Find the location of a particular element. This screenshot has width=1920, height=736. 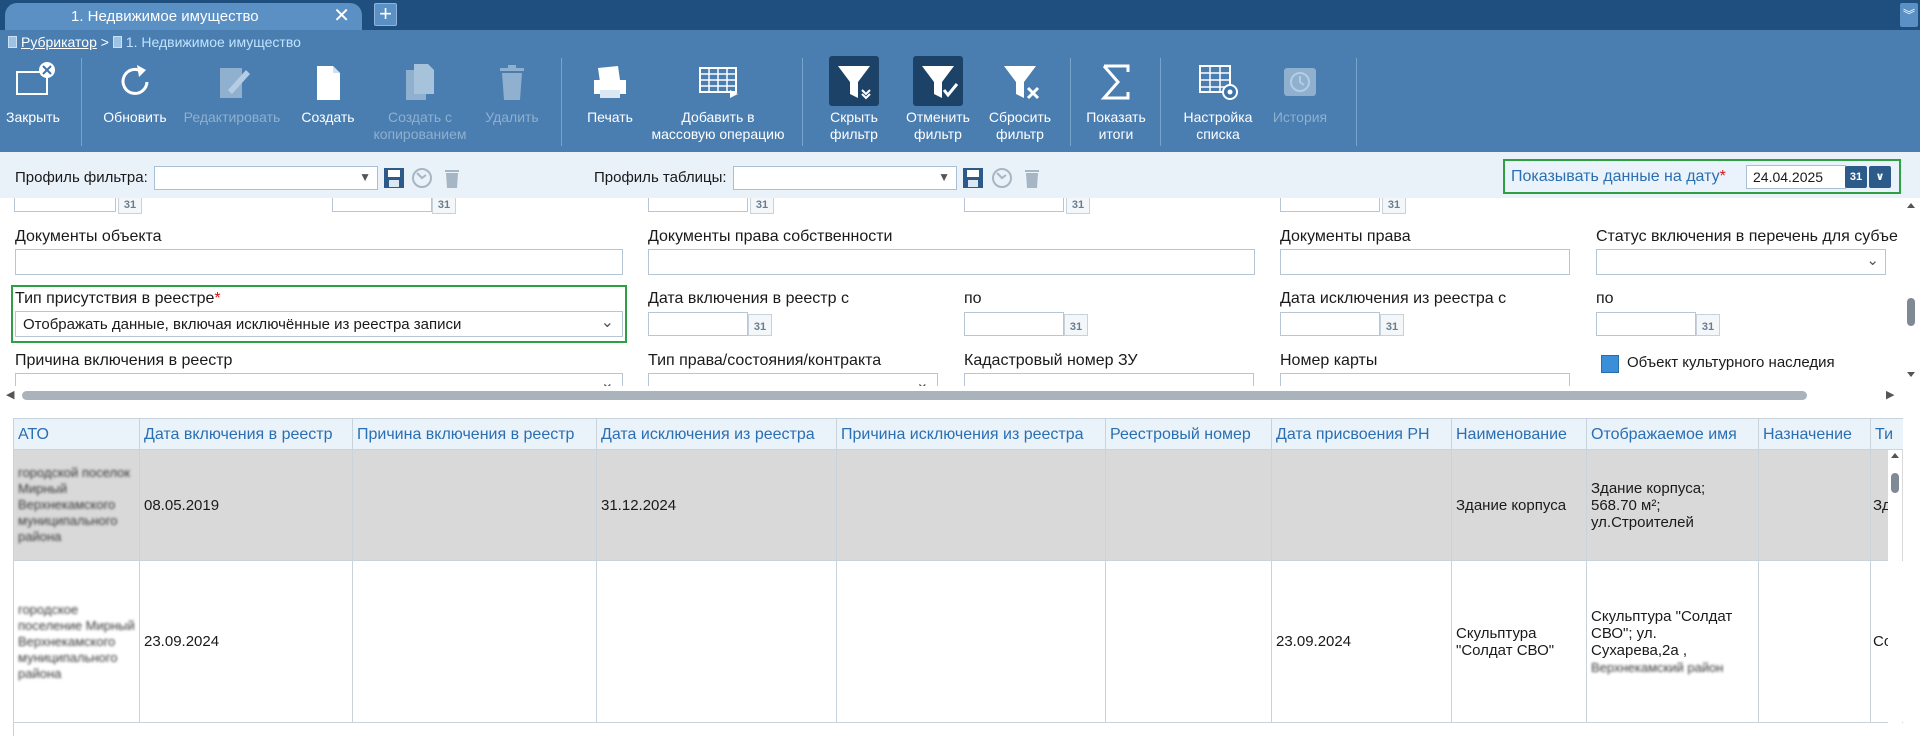

right-docs-field is located at coordinates (1425, 262).